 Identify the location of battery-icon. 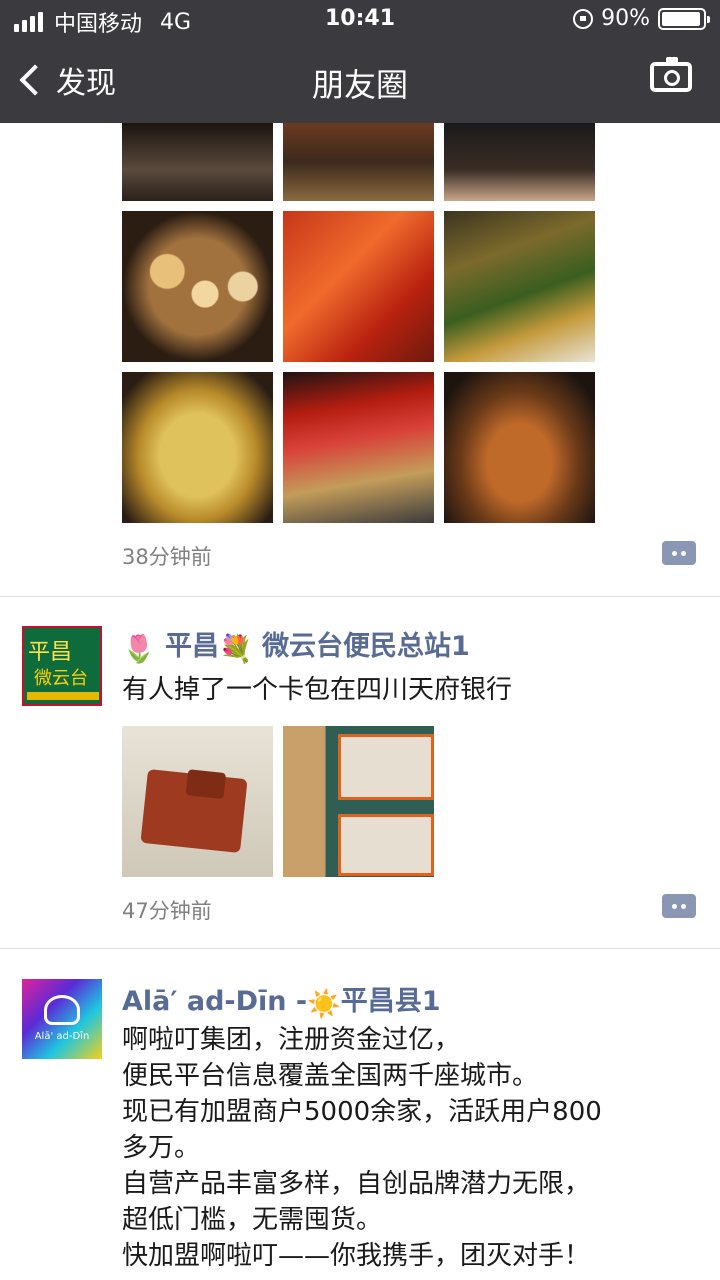
(684, 18).